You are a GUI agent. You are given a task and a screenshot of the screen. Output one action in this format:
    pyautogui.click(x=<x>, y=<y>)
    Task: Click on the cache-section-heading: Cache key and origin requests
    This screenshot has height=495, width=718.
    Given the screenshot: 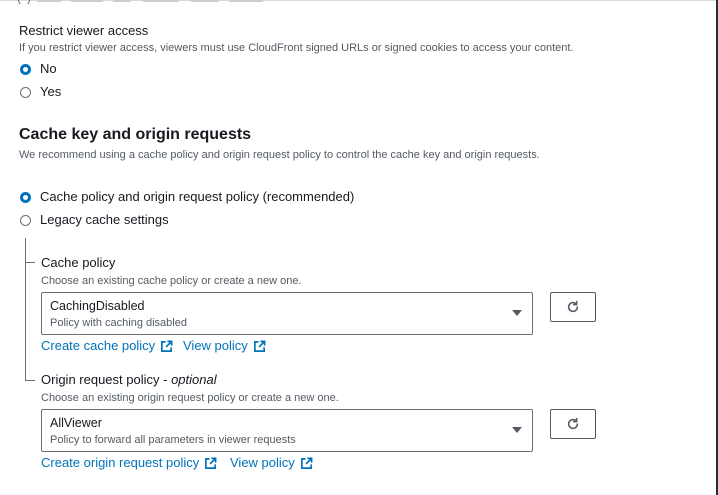 What is the action you would take?
    pyautogui.click(x=135, y=134)
    